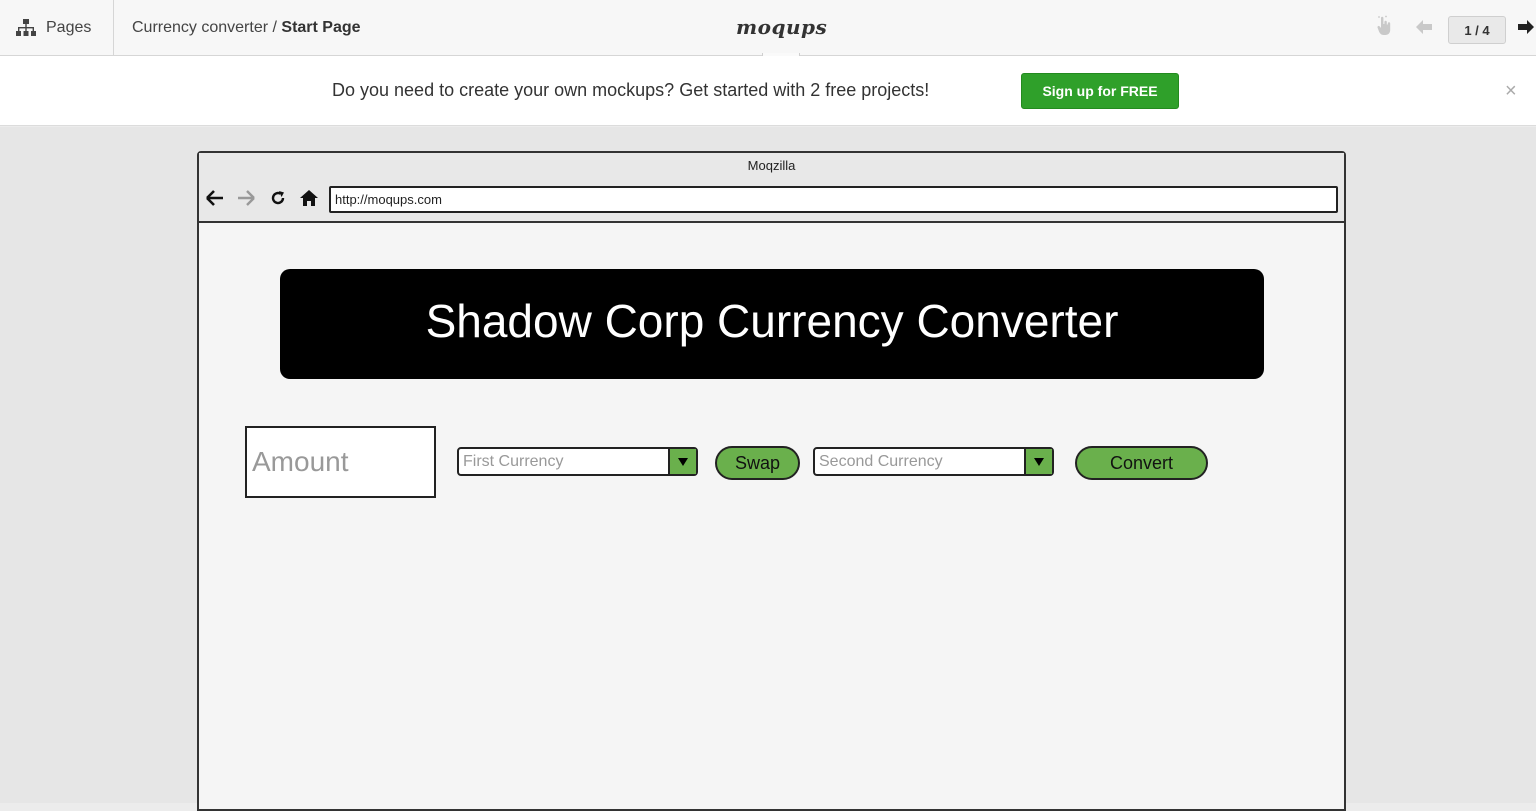 The image size is (1536, 811). Describe the element at coordinates (278, 198) in the screenshot. I see `reload-icon` at that location.